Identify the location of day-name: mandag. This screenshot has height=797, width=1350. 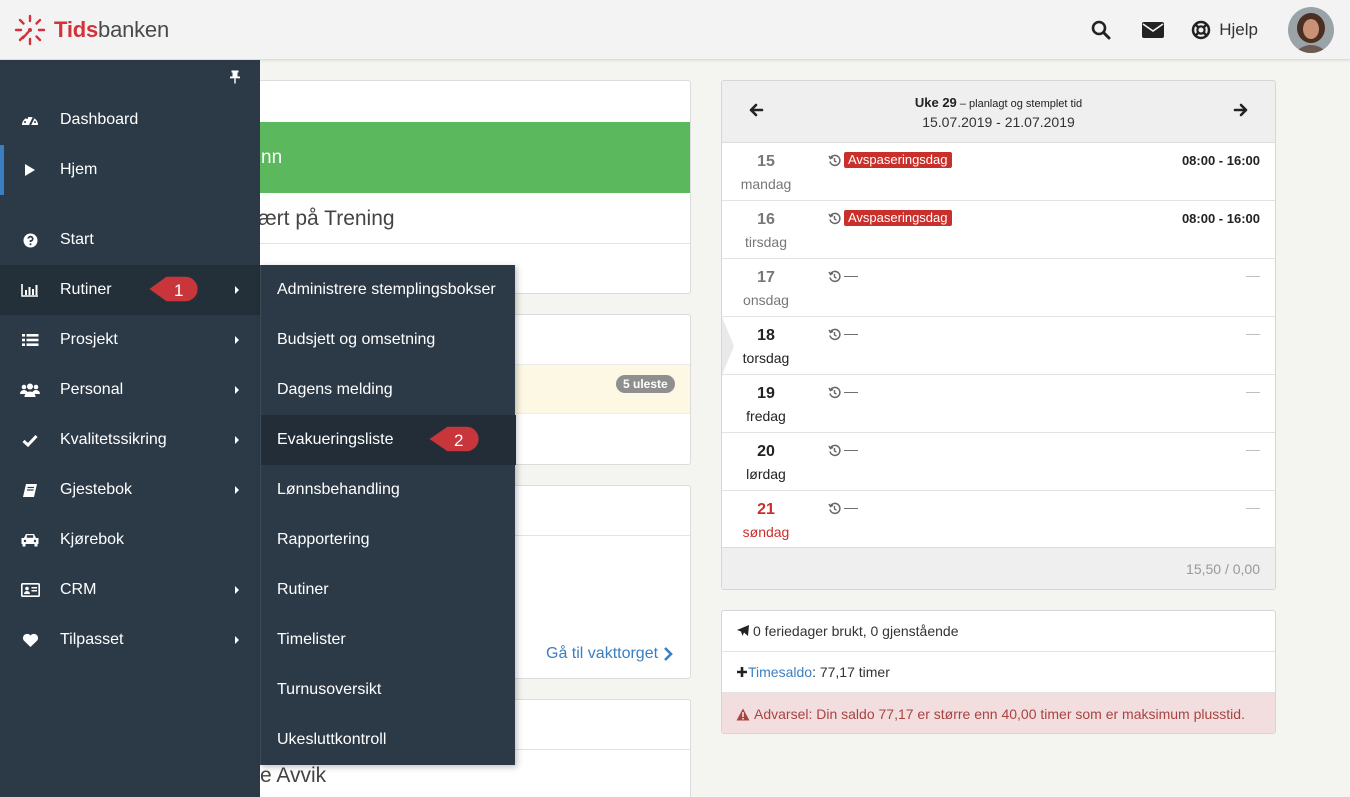
(766, 184).